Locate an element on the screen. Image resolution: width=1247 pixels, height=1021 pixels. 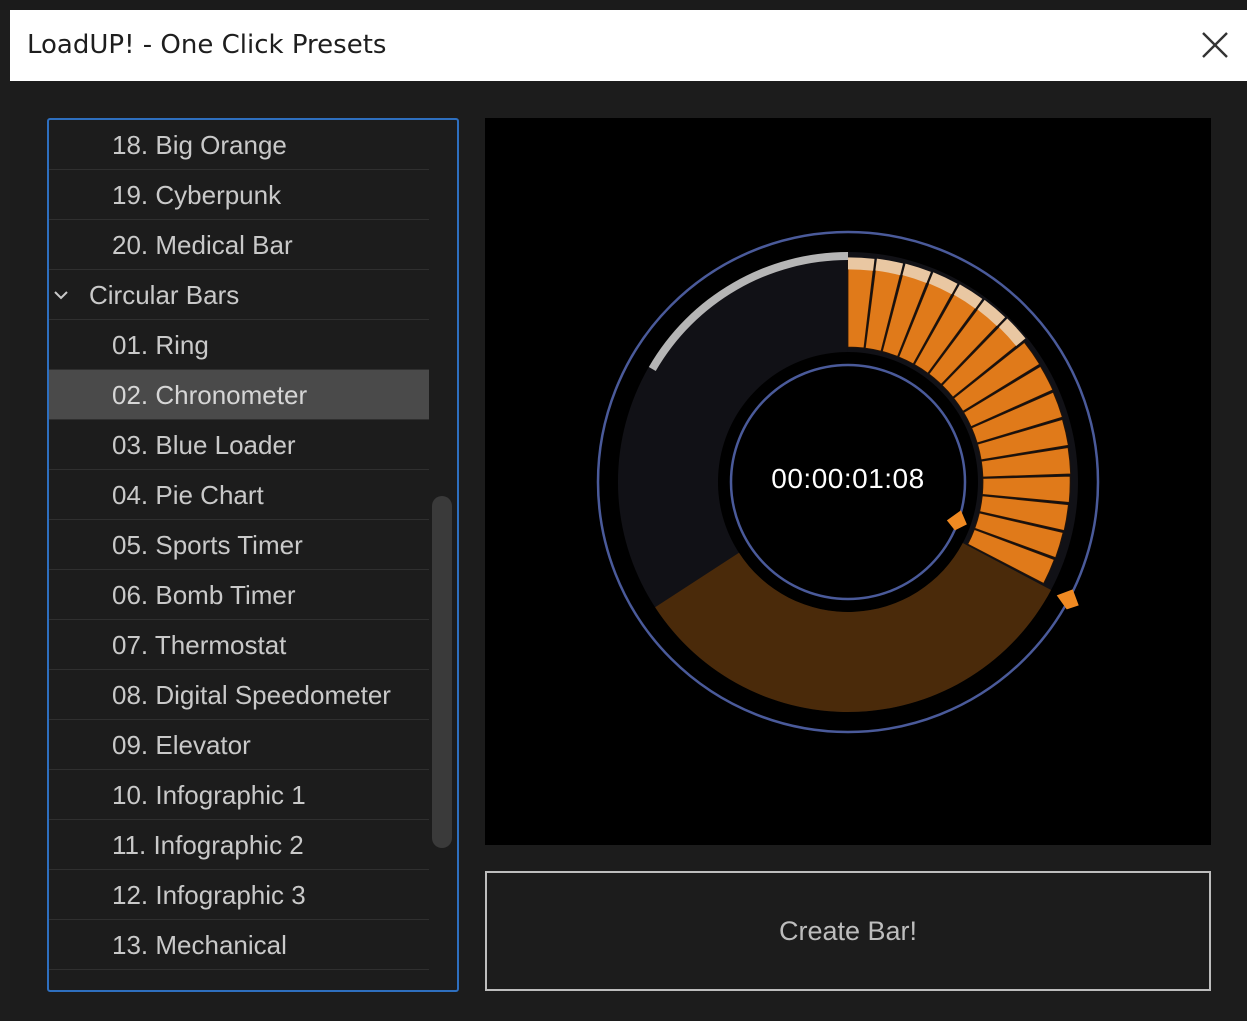
close-button is located at coordinates (1215, 45).